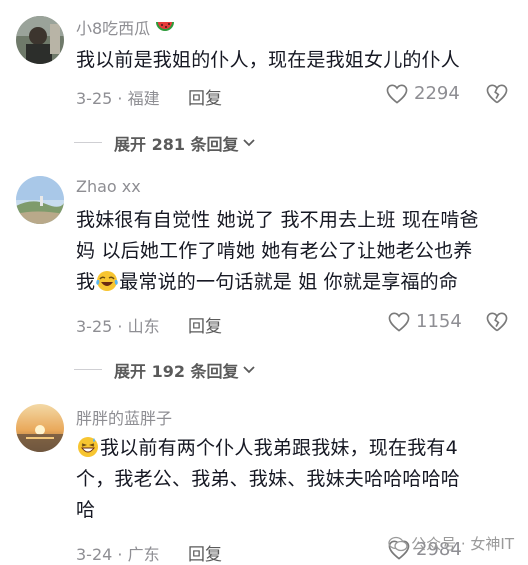 The width and height of the screenshot is (528, 565). Describe the element at coordinates (143, 98) in the screenshot. I see `comment-location: 福建` at that location.